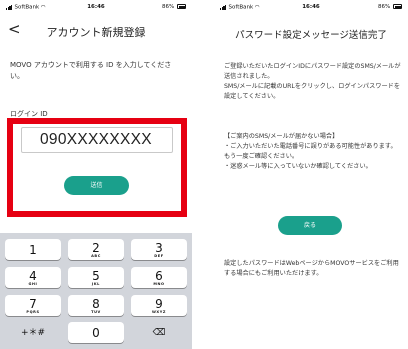 This screenshot has height=349, width=408. What do you see at coordinates (159, 331) in the screenshot?
I see `backspace-icon: ⌫` at bounding box center [159, 331].